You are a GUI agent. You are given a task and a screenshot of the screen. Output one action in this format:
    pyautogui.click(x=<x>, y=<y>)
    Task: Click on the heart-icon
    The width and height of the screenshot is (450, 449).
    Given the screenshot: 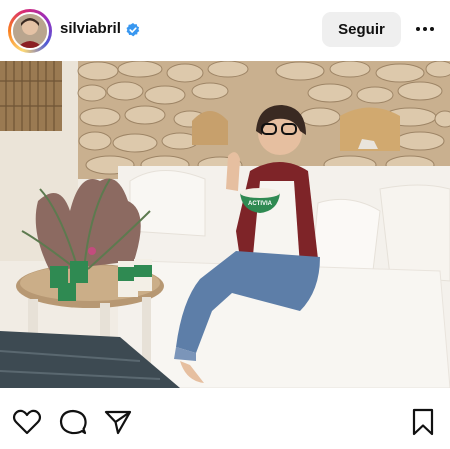 What is the action you would take?
    pyautogui.click(x=27, y=422)
    